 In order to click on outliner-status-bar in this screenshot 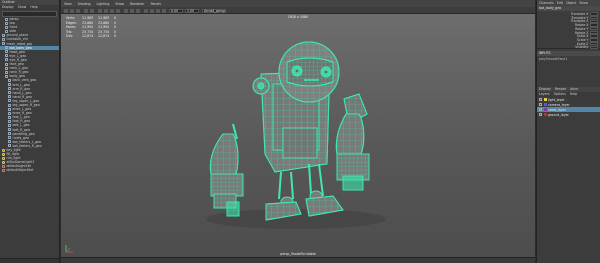, I will do `click(29, 260)`.